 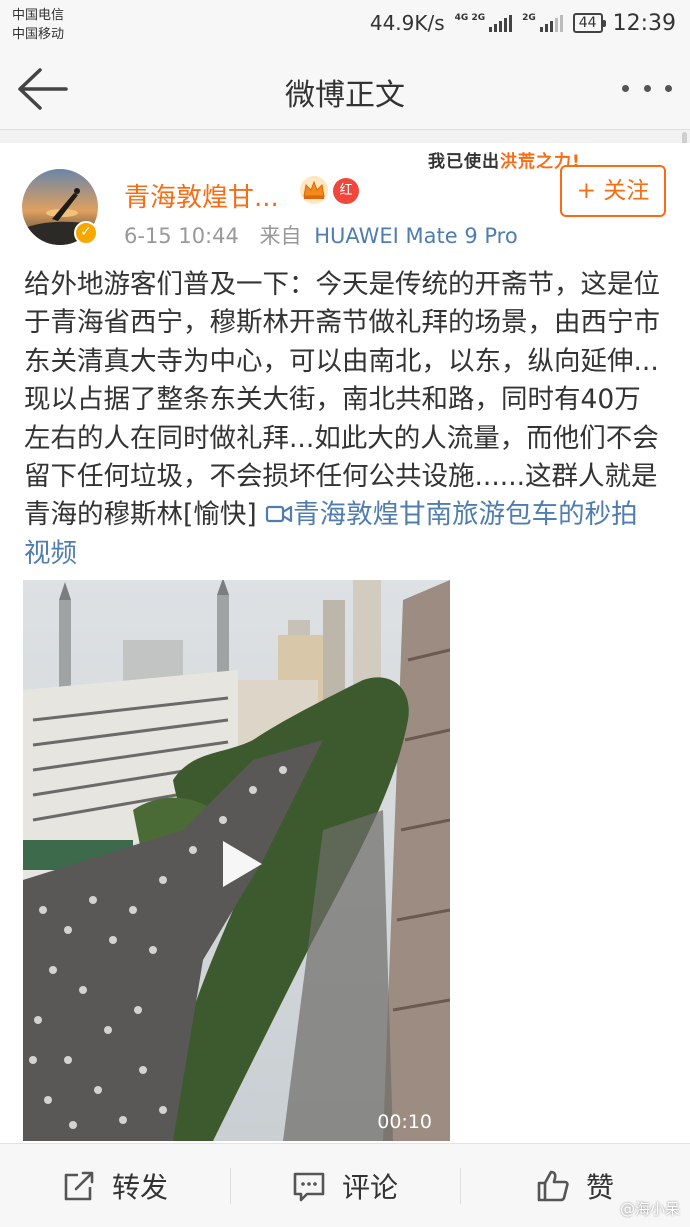 I want to click on card-decoration: 我已使出洪荒之力!, so click(x=504, y=159).